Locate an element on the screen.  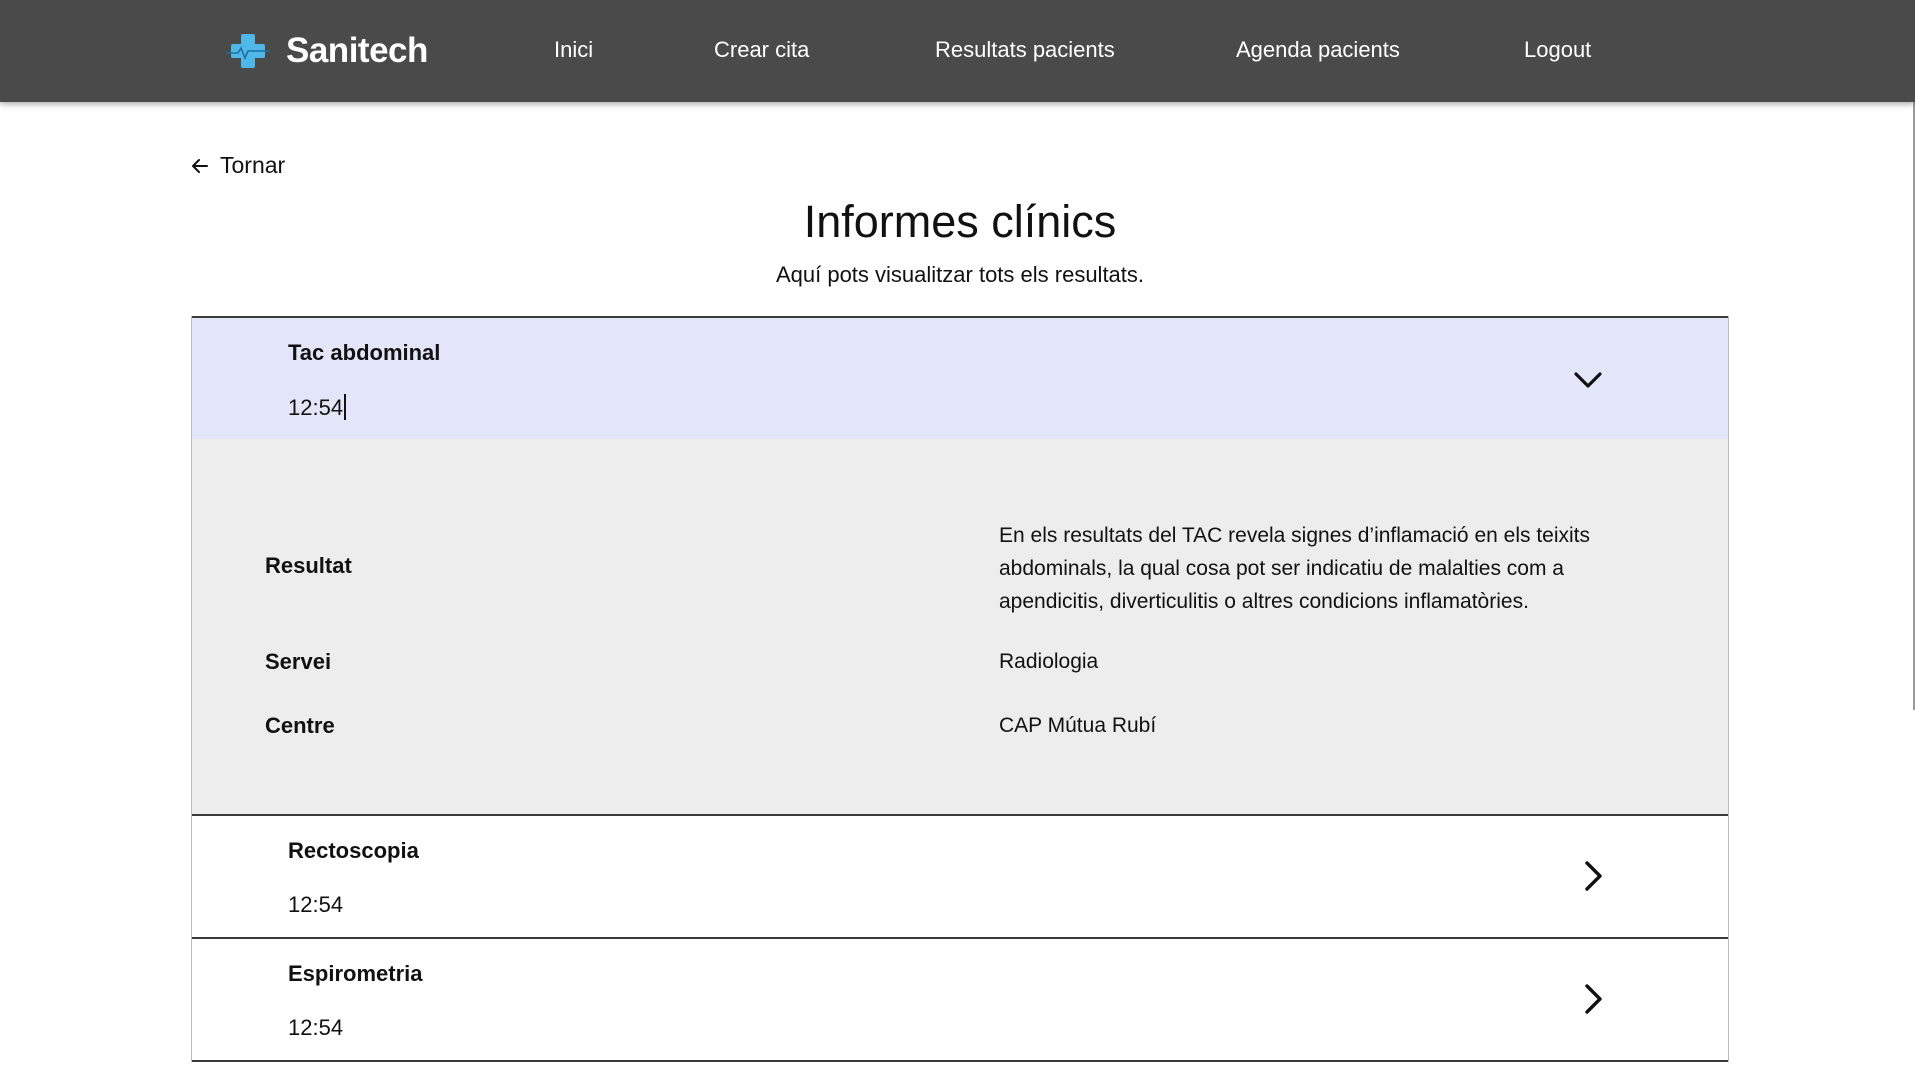
report-item-rectoscopia: Rectoscopia 12:54 is located at coordinates (960, 875).